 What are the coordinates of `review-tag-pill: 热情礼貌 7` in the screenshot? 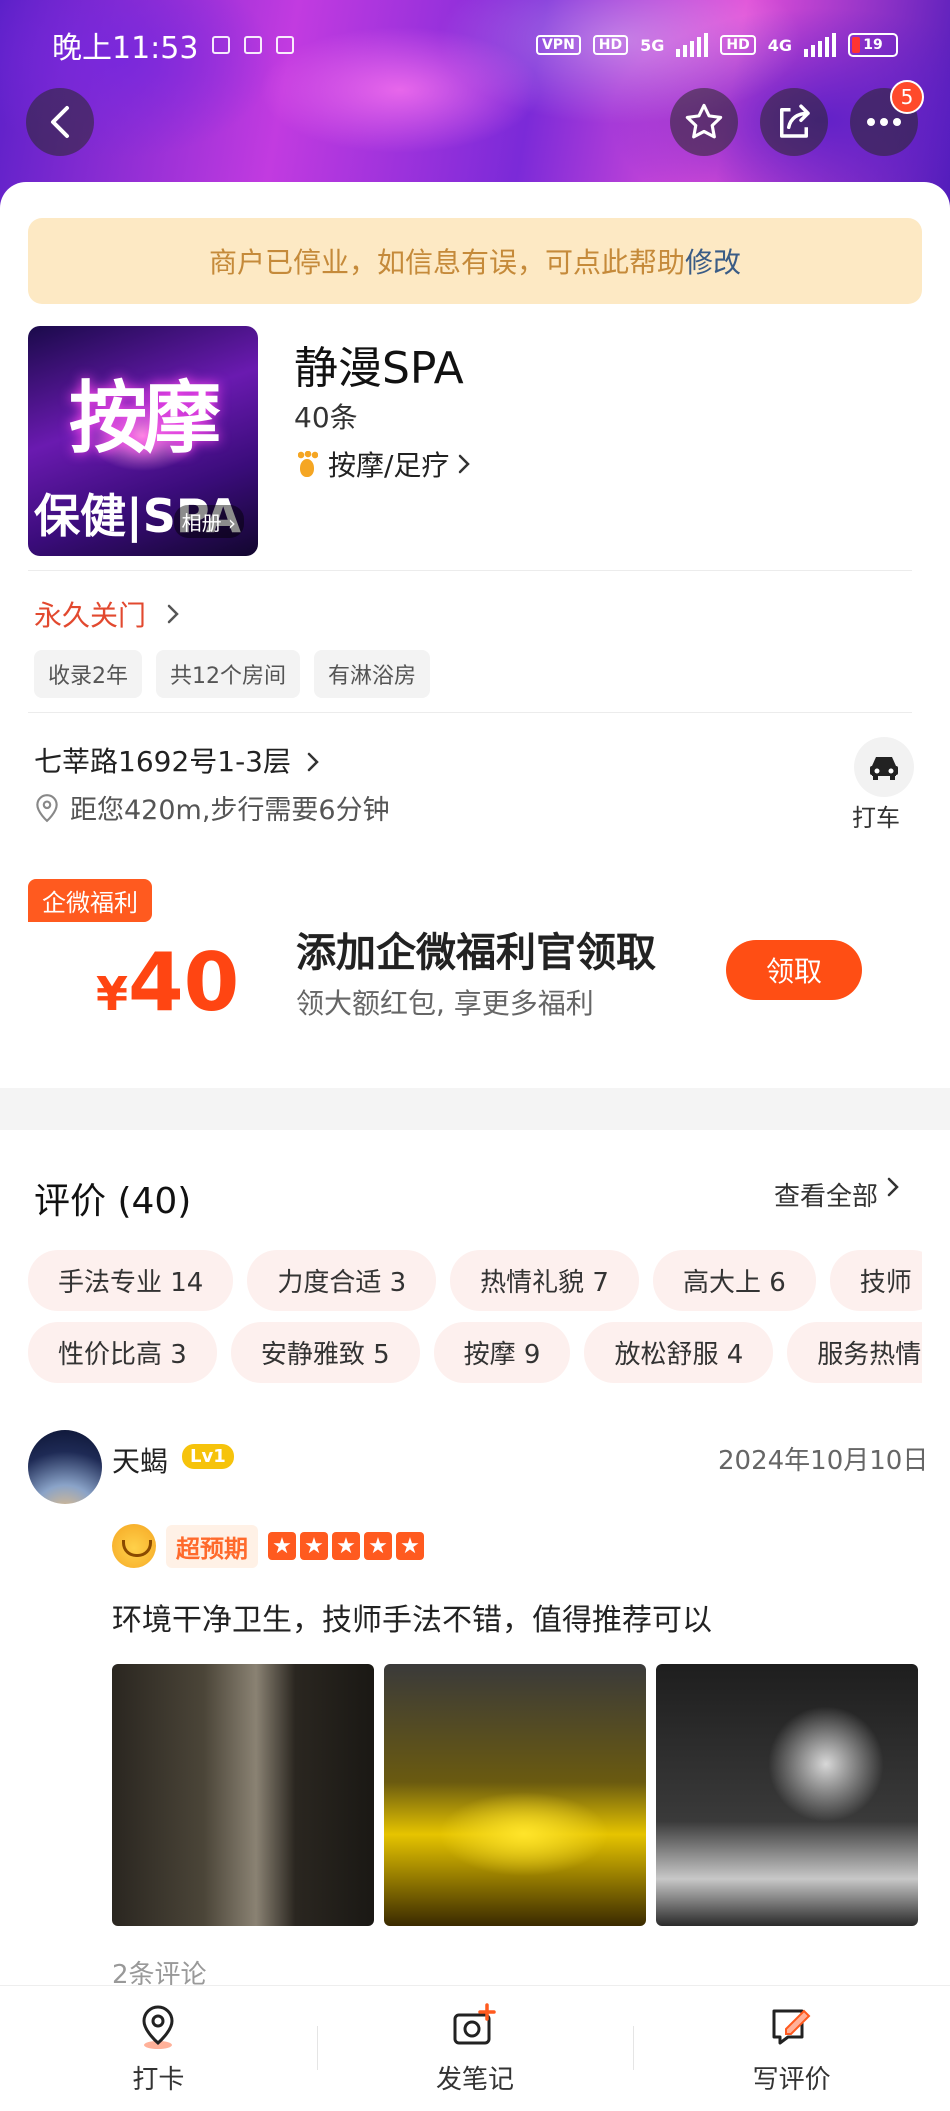 It's located at (544, 1280).